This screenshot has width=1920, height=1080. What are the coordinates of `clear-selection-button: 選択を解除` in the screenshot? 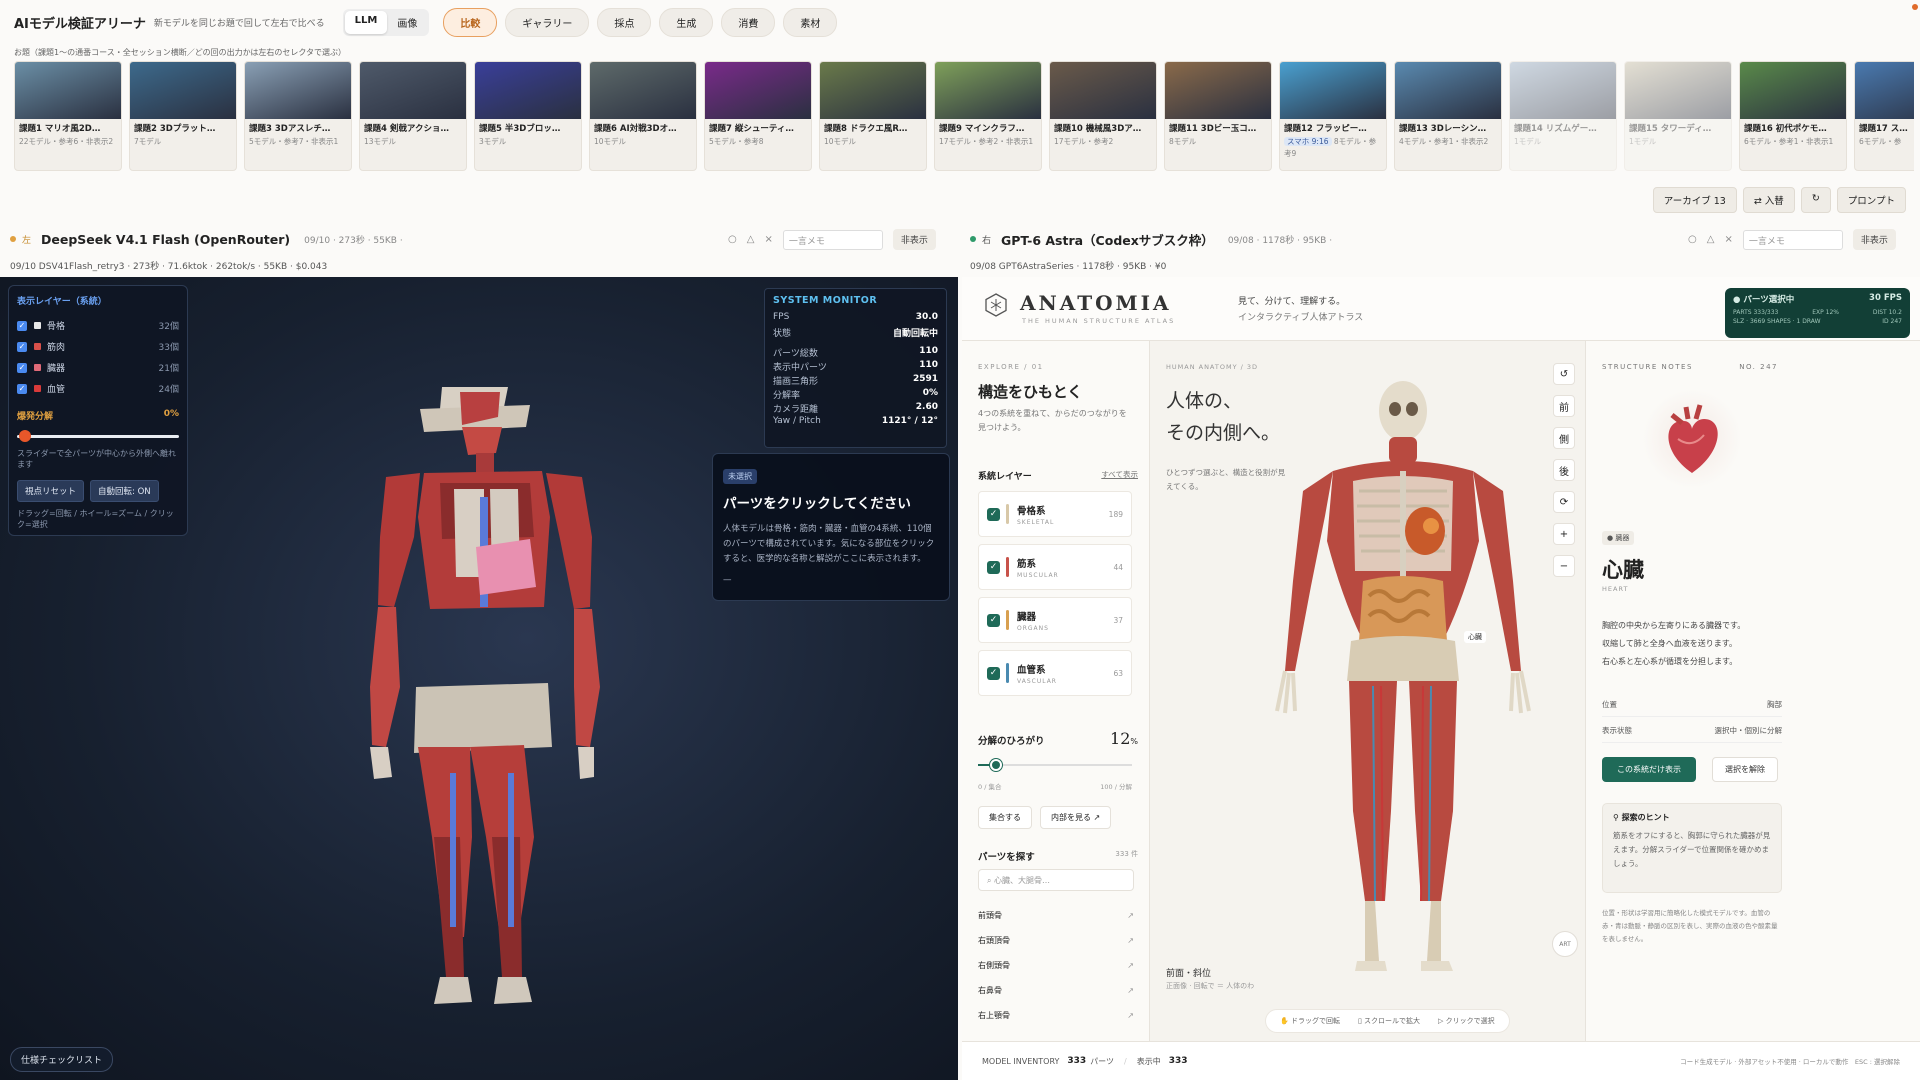 It's located at (1745, 769).